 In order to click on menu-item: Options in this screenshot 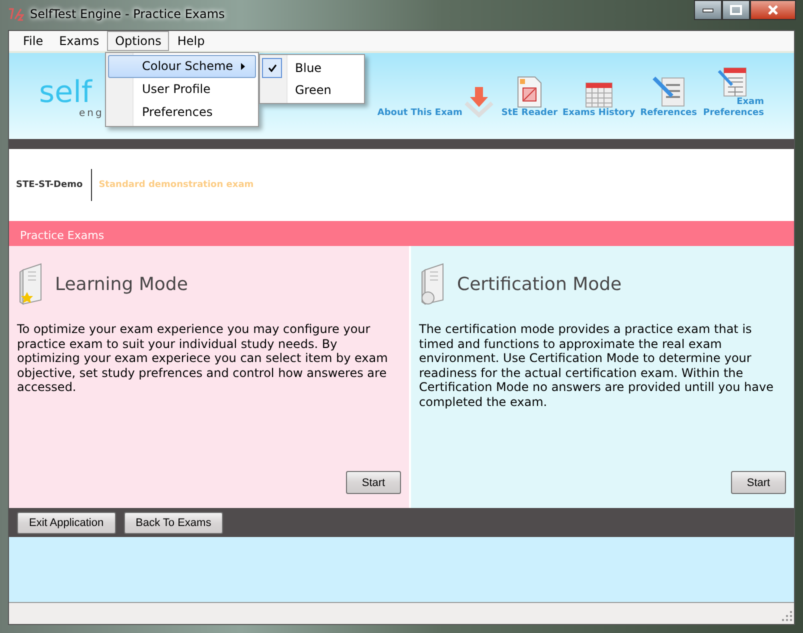, I will do `click(138, 41)`.